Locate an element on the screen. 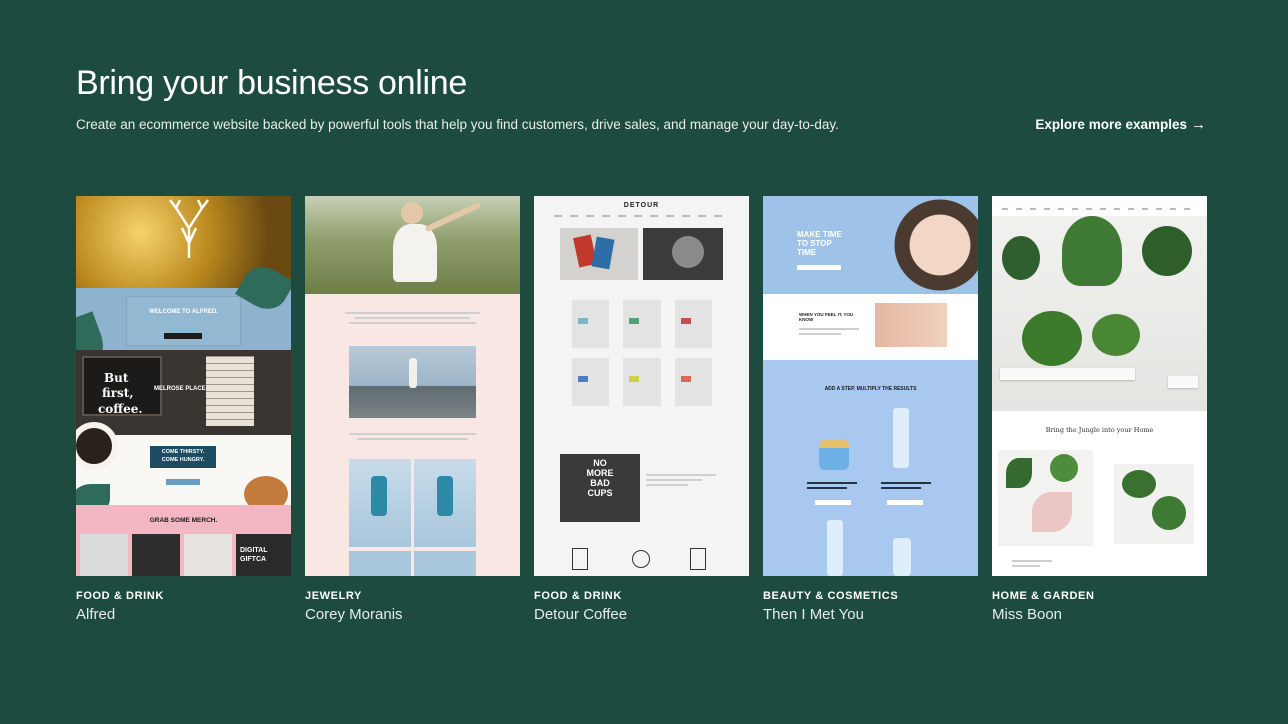 Image resolution: width=1288 pixels, height=724 pixels. arrow-right-icon: → is located at coordinates (1198, 124).